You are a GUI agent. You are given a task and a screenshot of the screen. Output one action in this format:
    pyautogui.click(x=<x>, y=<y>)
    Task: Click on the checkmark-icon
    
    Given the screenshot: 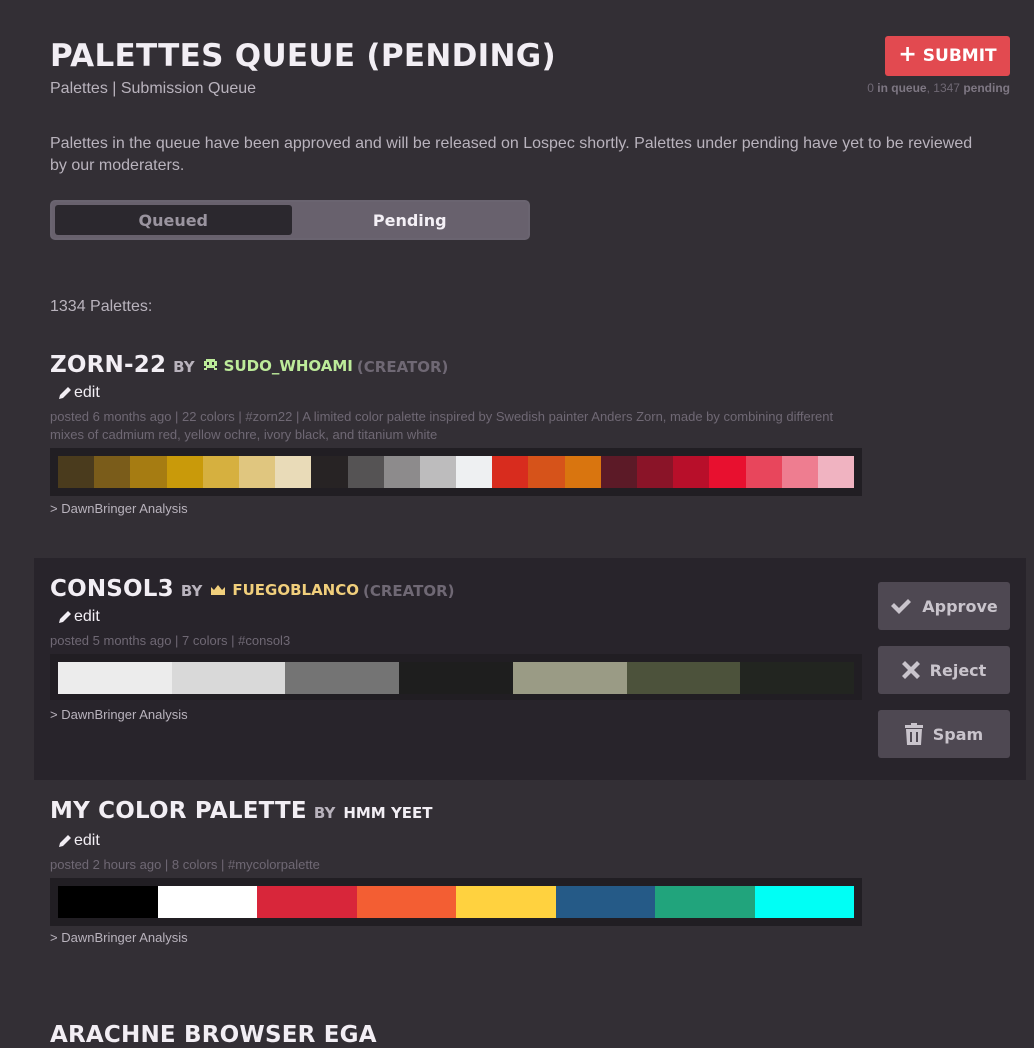 What is the action you would take?
    pyautogui.click(x=901, y=606)
    